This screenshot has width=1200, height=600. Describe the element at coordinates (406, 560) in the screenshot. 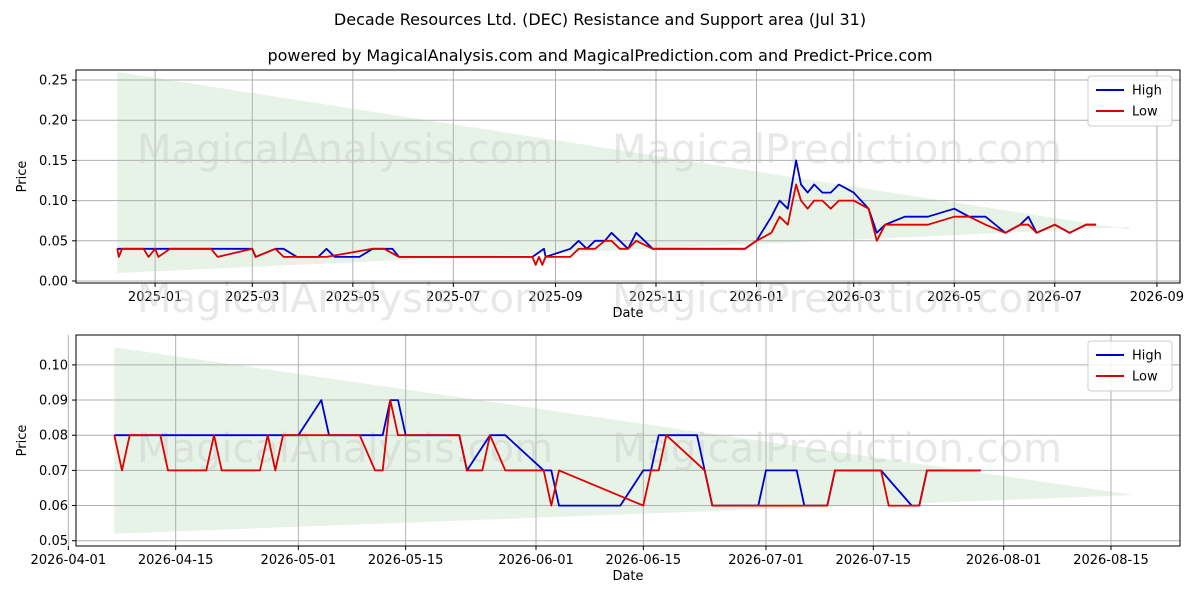

I see `x-tick-label: 2026-05-15` at that location.